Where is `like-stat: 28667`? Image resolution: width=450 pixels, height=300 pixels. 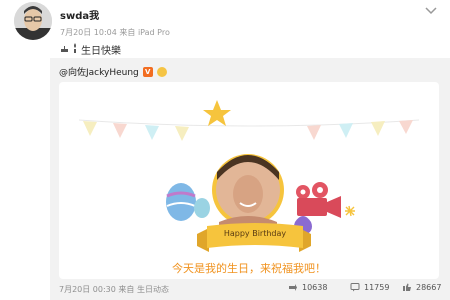 like-stat: 28667 is located at coordinates (421, 287).